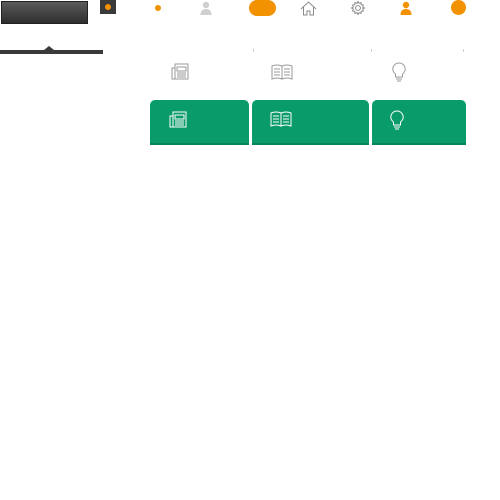 This screenshot has width=500, height=500. What do you see at coordinates (308, 8) in the screenshot?
I see `home-icon` at bounding box center [308, 8].